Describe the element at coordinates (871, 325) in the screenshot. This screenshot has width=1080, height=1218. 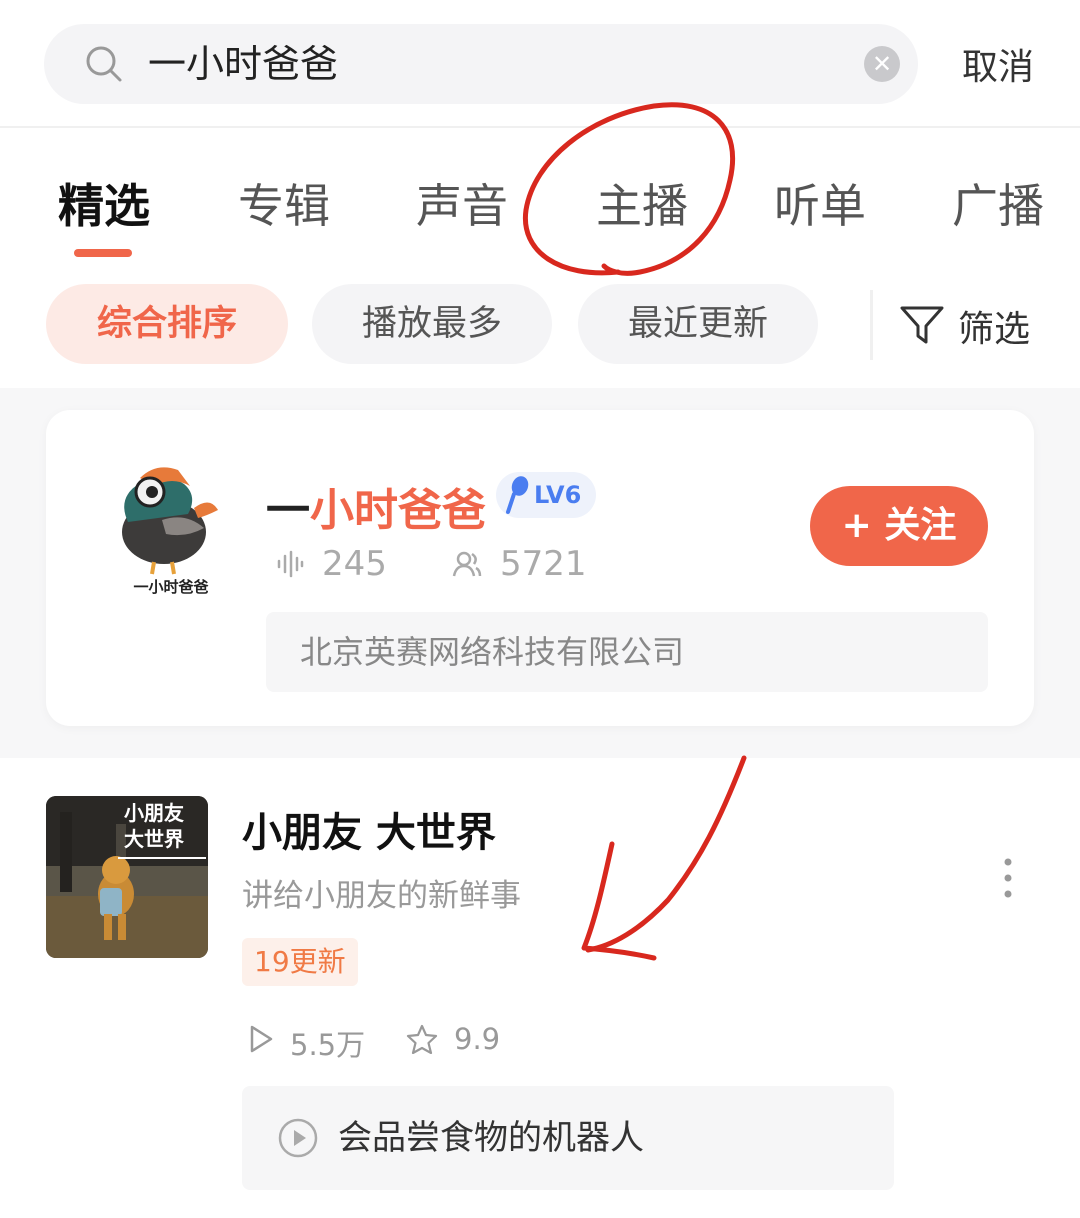
I see `chip-separator` at that location.